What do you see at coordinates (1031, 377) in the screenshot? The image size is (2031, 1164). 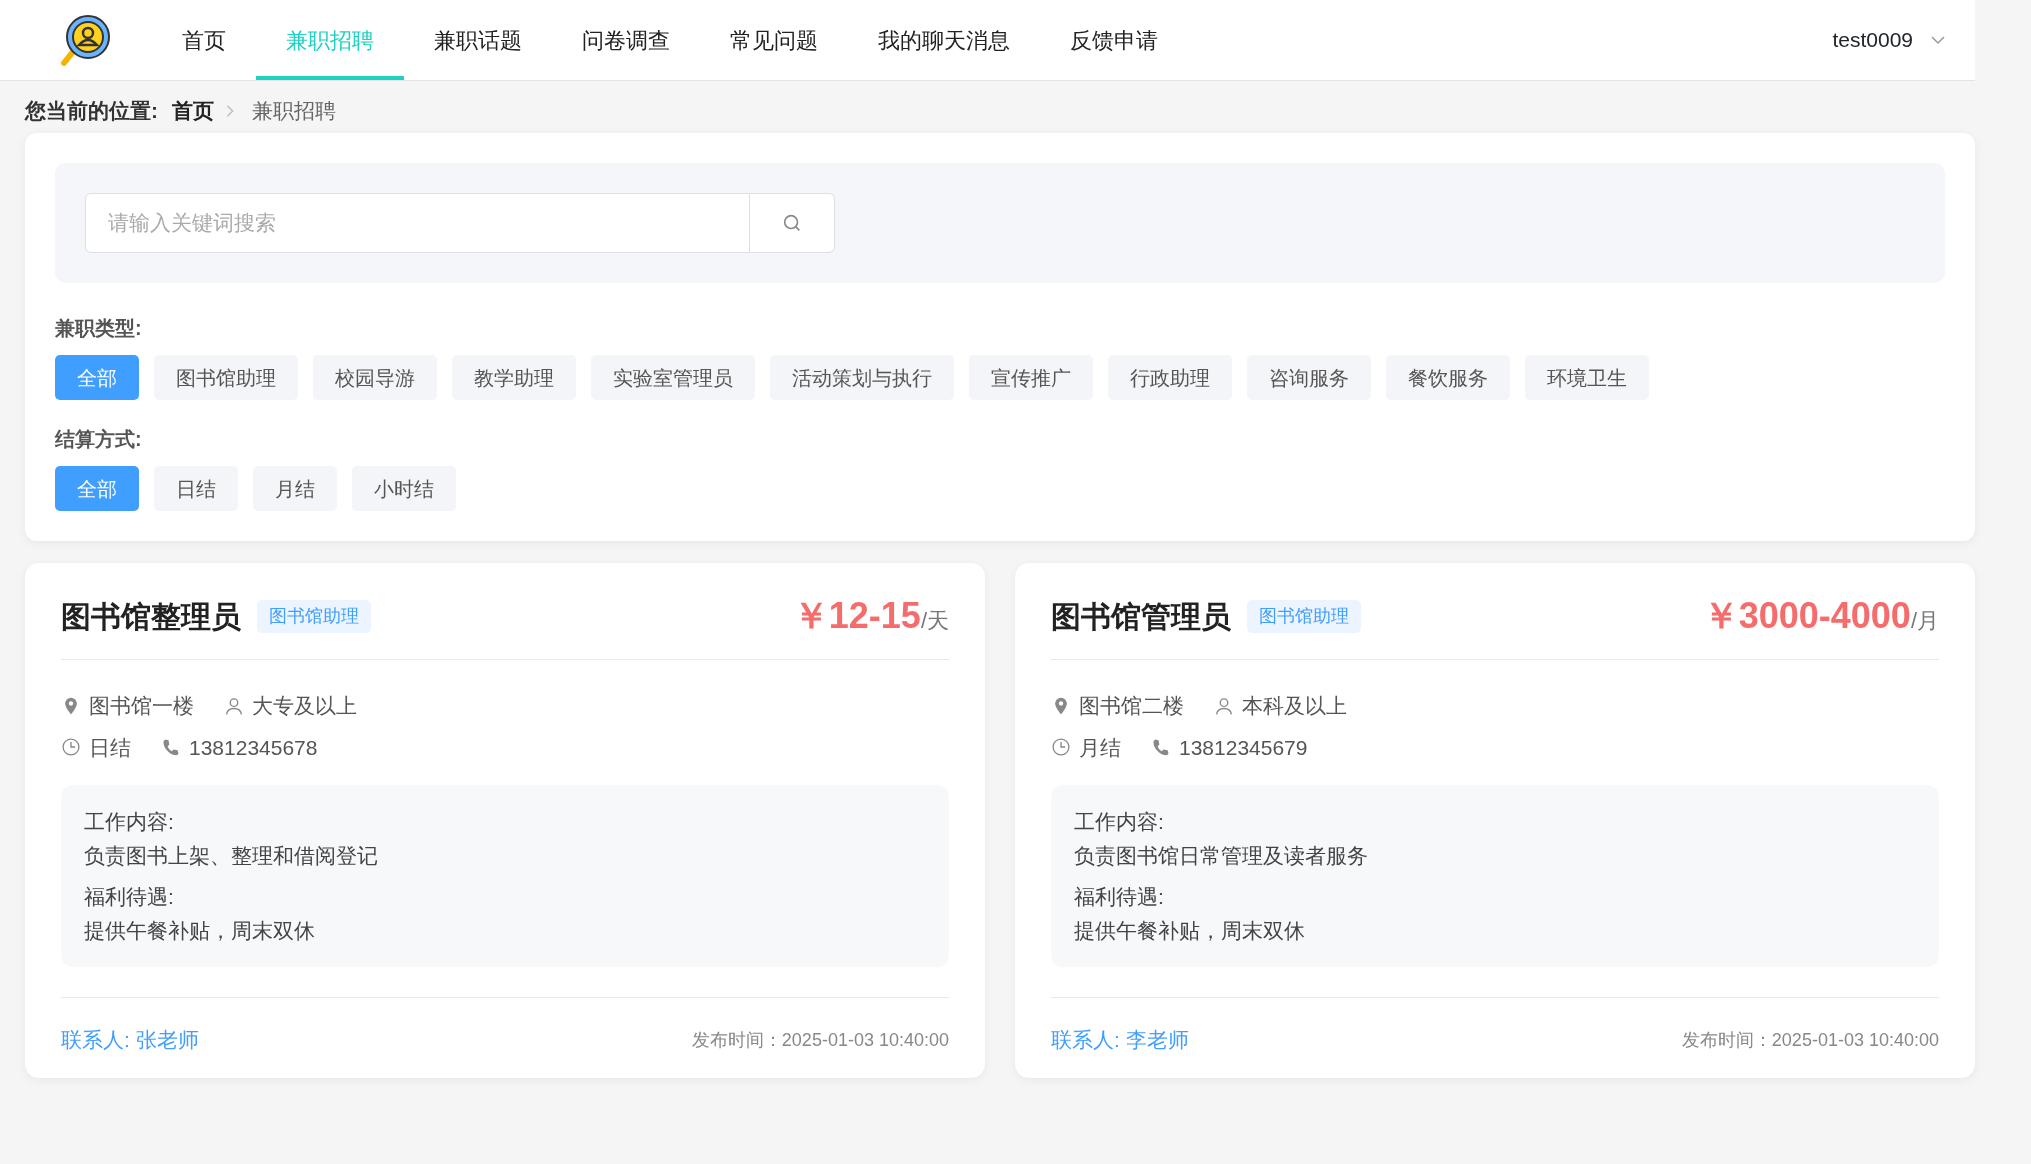 I see `filter-chip: 宣传推广` at bounding box center [1031, 377].